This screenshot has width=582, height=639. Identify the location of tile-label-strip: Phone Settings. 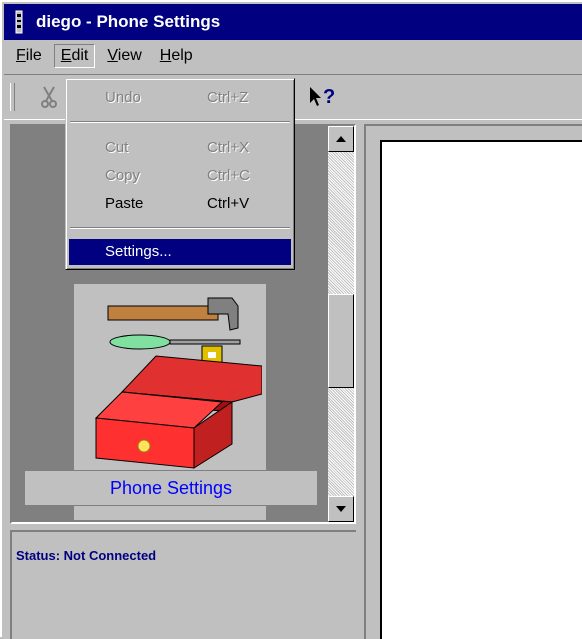
(171, 488).